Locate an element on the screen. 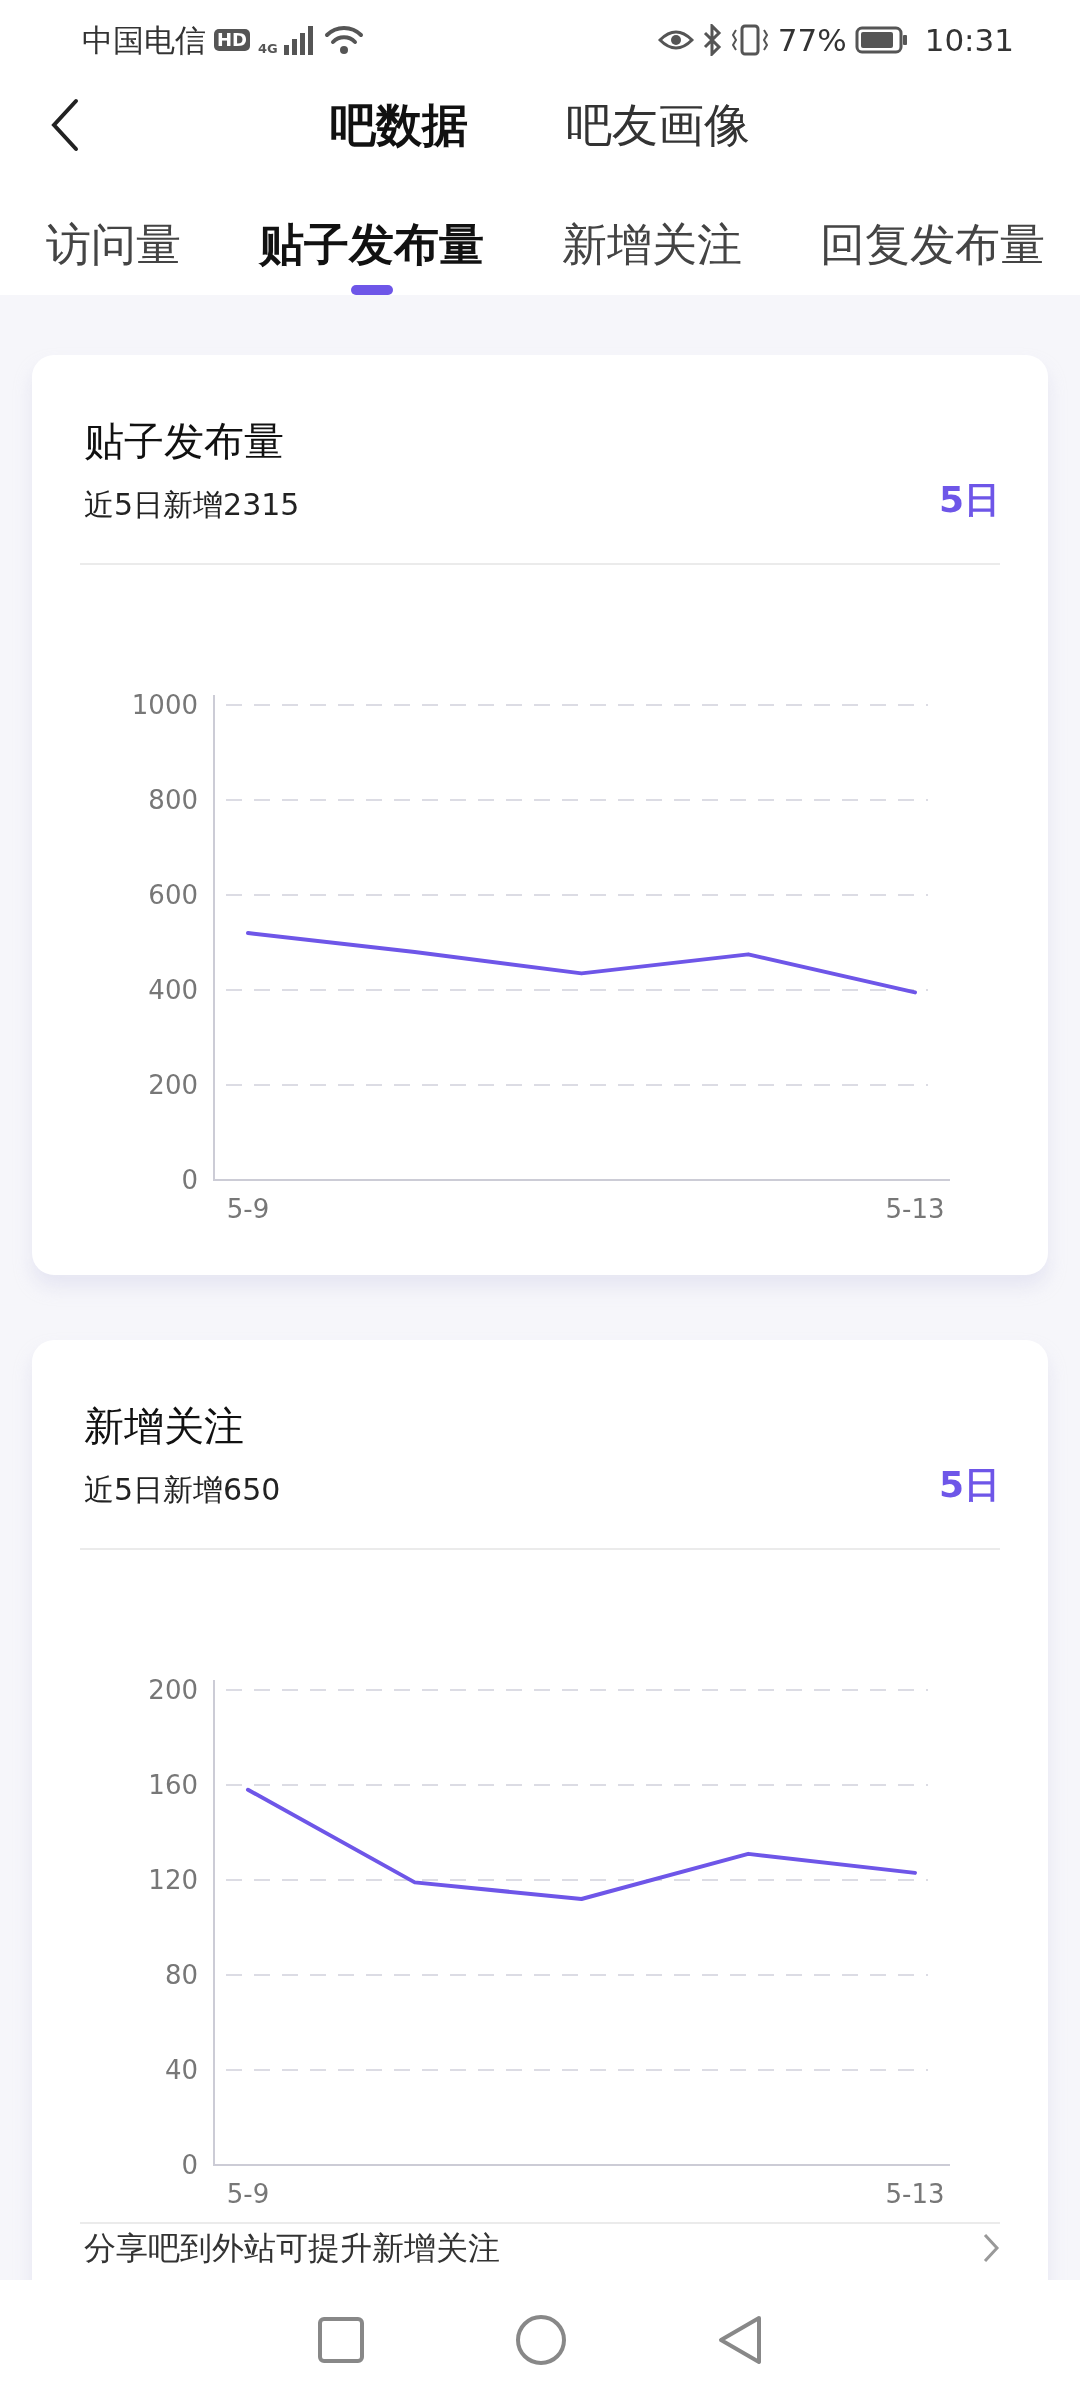 Image resolution: width=1080 pixels, height=2400 pixels. y-tick-label: 160 is located at coordinates (173, 1785).